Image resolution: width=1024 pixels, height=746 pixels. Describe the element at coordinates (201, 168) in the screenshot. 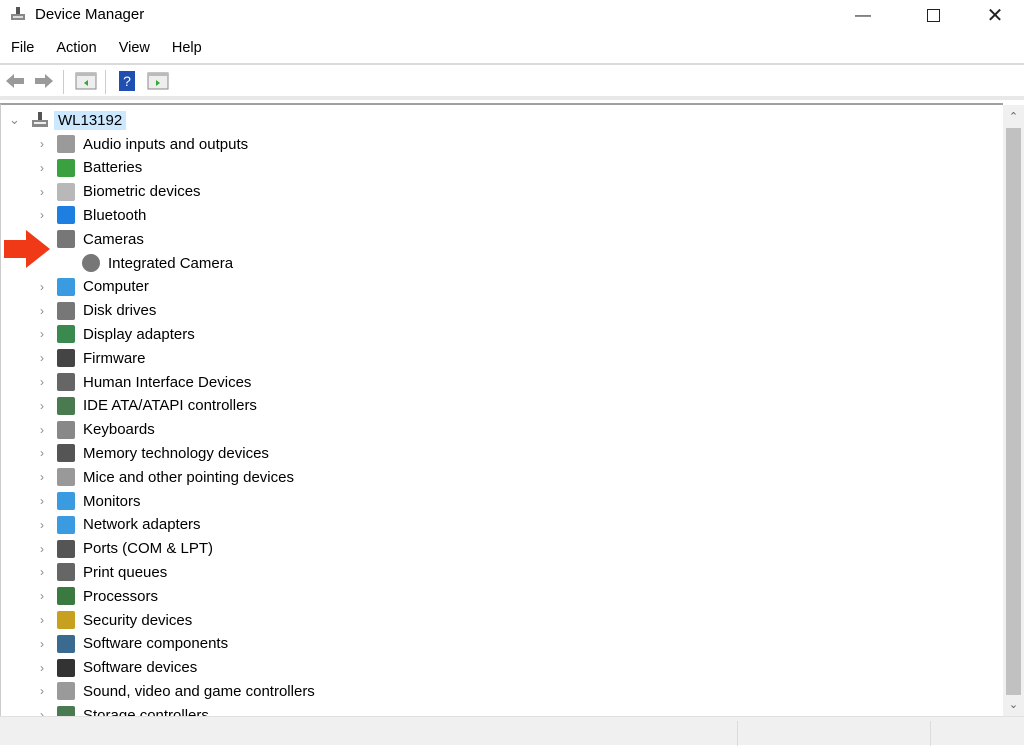

I see `tree-item: › Batteries` at that location.